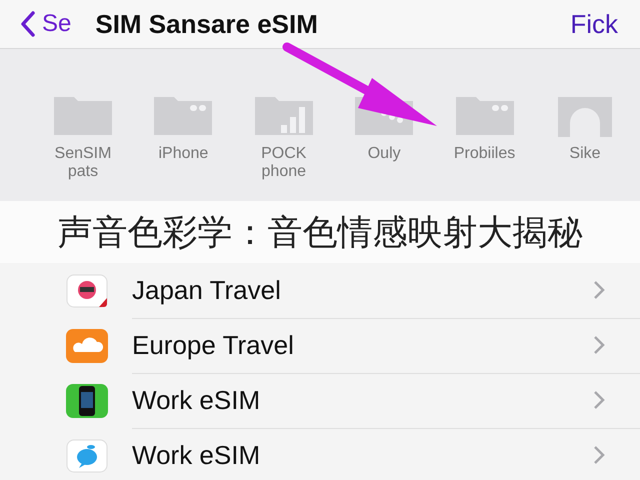  I want to click on list-row: Europe Travel, so click(320, 345).